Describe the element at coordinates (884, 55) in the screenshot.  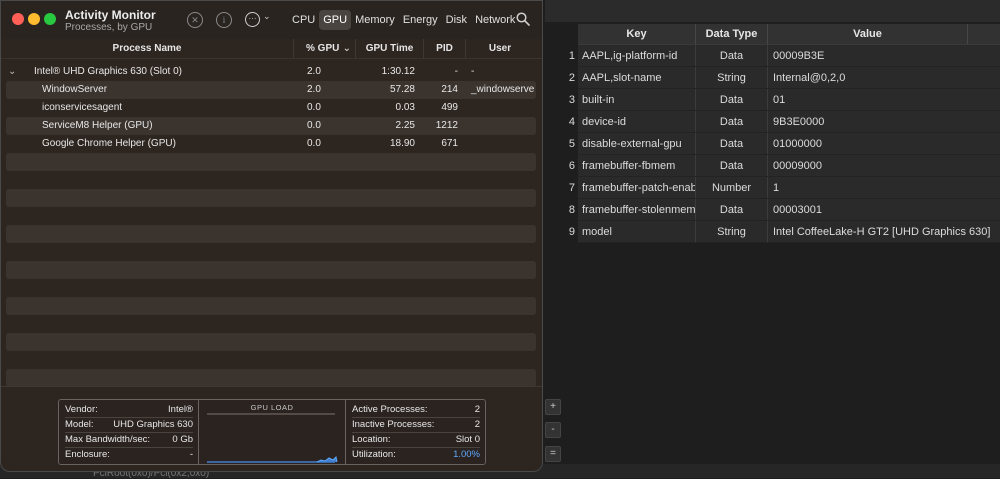
I see `property-value: 00009B3E` at that location.